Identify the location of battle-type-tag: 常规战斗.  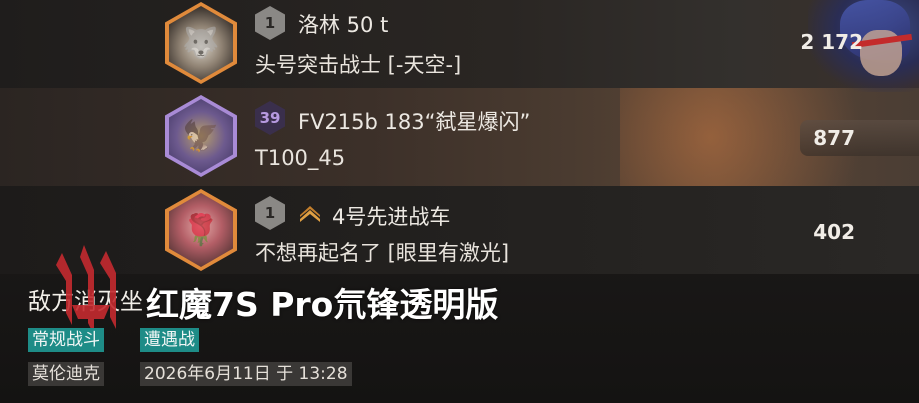
(66, 340).